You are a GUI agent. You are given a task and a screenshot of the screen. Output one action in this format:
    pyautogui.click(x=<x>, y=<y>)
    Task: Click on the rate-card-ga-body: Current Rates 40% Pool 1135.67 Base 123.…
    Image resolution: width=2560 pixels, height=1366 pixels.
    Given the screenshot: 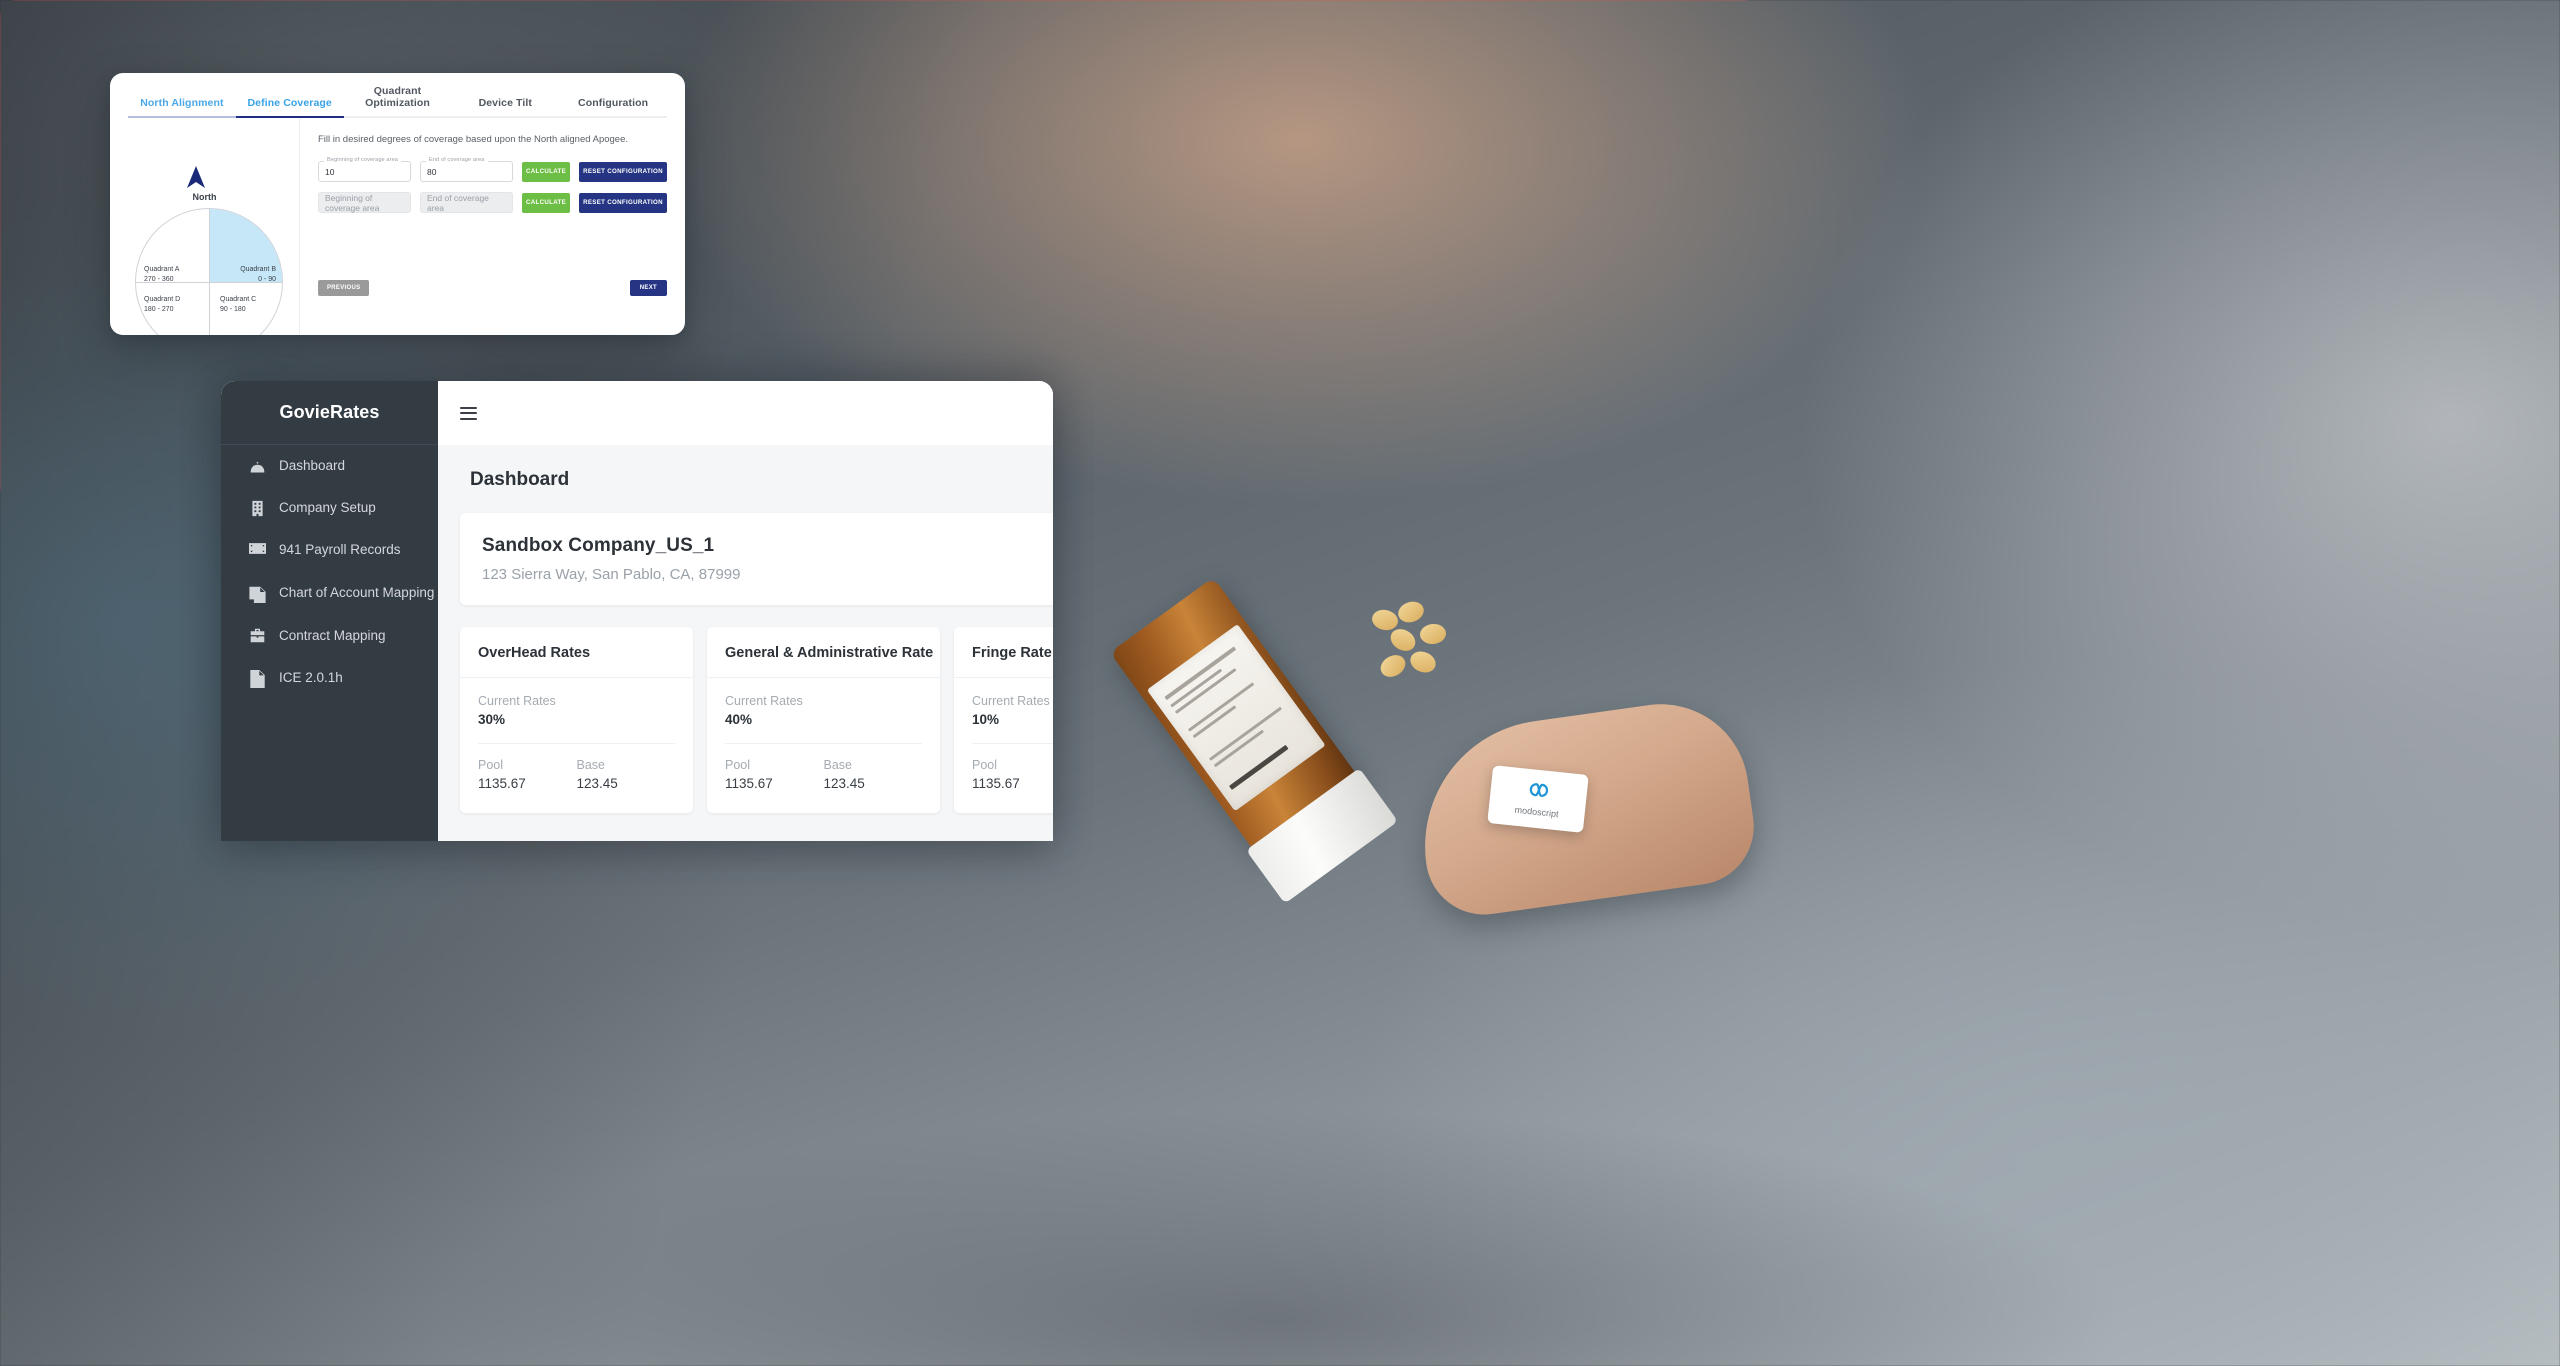 What is the action you would take?
    pyautogui.click(x=823, y=745)
    